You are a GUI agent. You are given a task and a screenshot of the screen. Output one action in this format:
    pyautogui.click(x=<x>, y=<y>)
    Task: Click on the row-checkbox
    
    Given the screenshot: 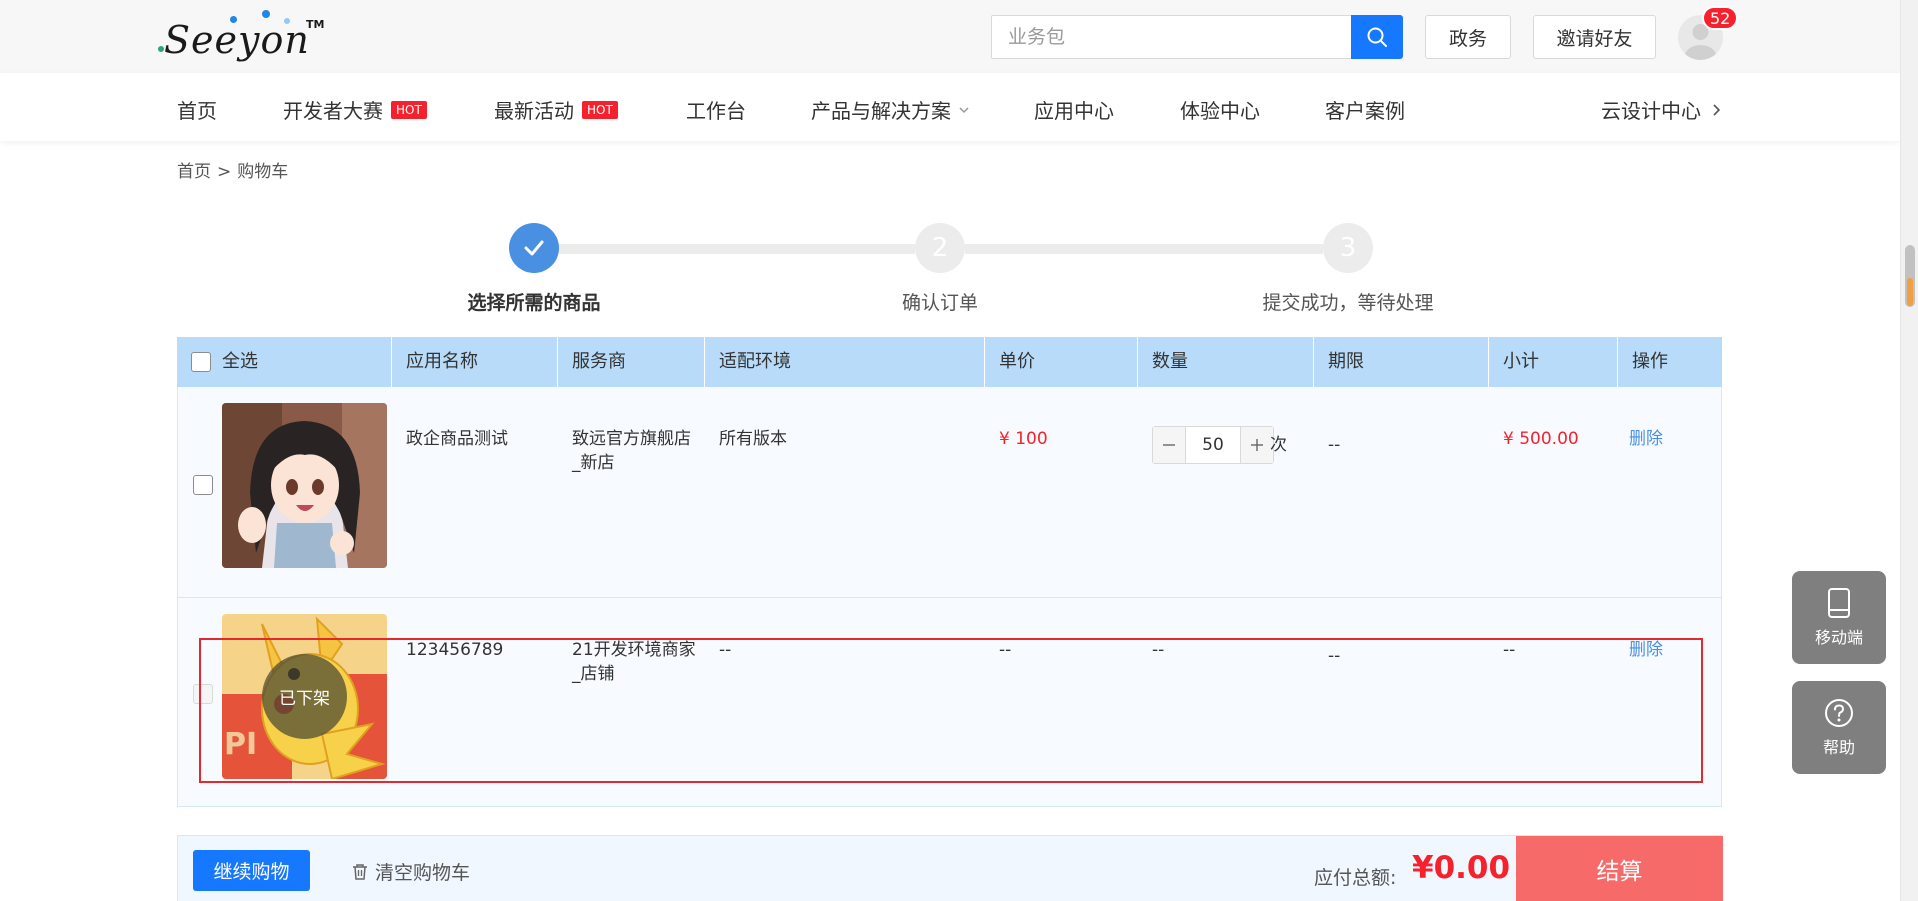 What is the action you would take?
    pyautogui.click(x=203, y=485)
    